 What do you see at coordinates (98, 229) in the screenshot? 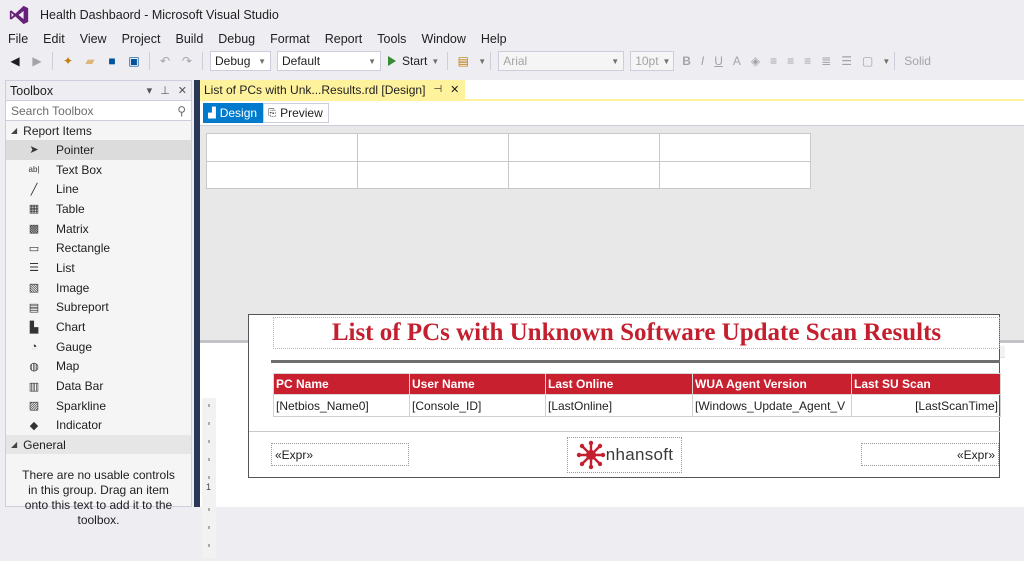
I see `toolbox-item-matrix: ▩ Matrix` at bounding box center [98, 229].